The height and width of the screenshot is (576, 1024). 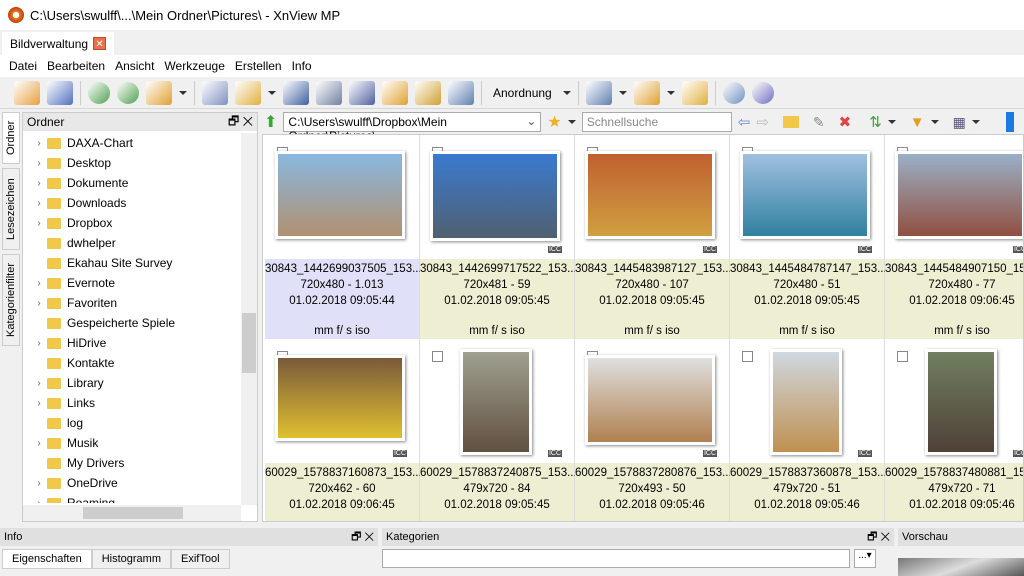 I want to click on close-tab-icon: ✕, so click(x=100, y=43).